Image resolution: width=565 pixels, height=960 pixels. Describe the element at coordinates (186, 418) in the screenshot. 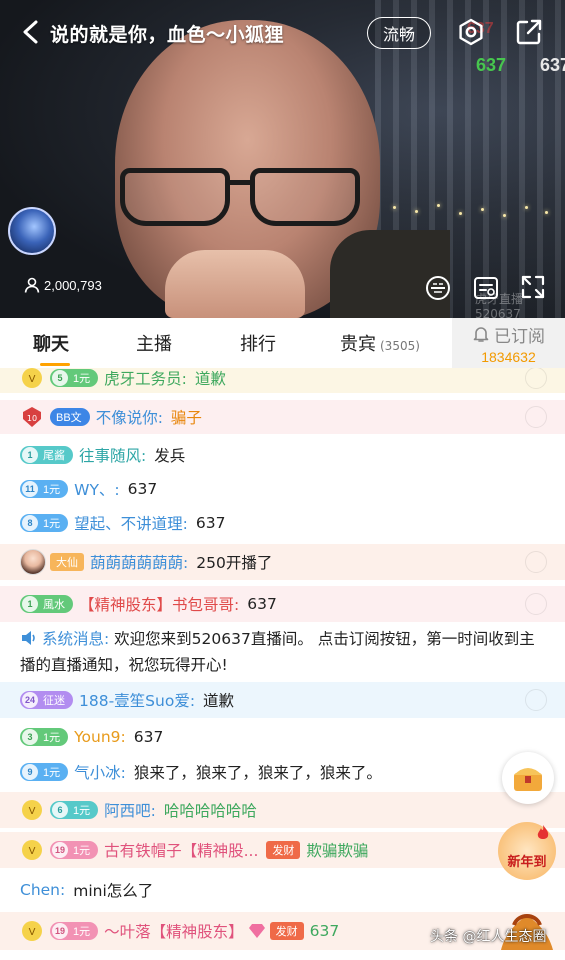

I see `chat-message: 骗子` at that location.